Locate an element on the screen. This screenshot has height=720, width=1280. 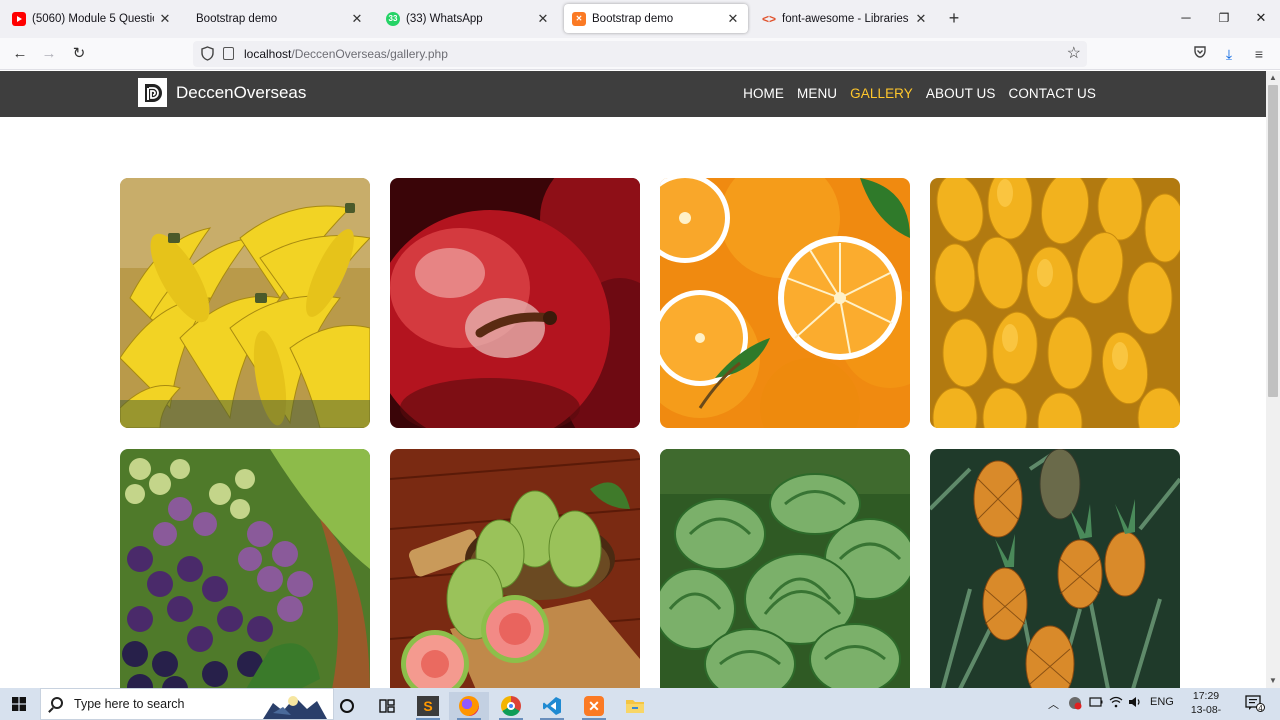
vscode-icon is located at coordinates (552, 706).